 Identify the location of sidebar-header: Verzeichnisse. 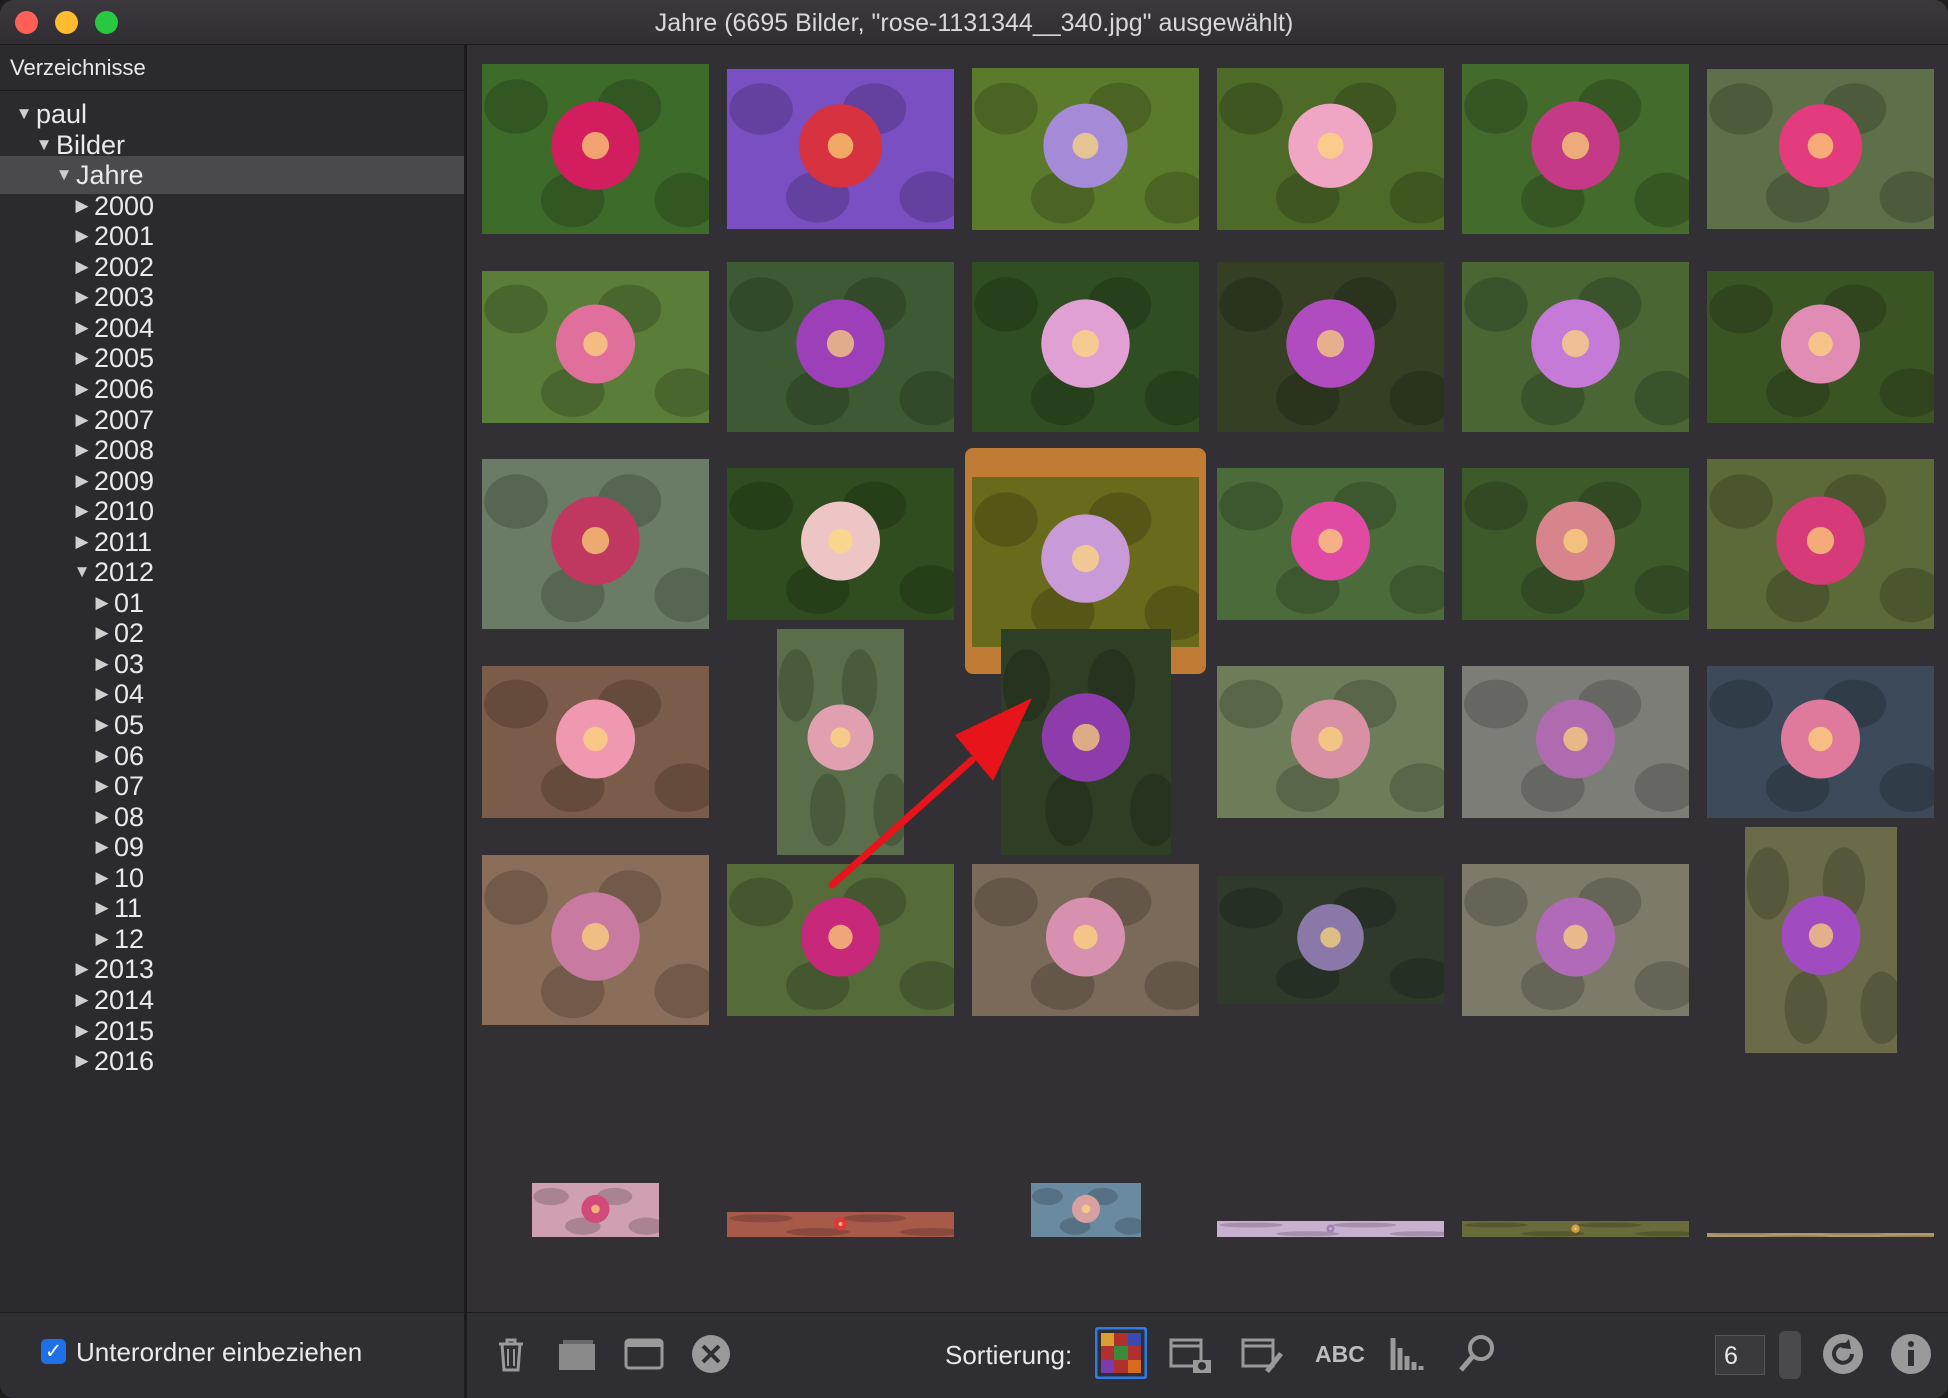
(232, 68).